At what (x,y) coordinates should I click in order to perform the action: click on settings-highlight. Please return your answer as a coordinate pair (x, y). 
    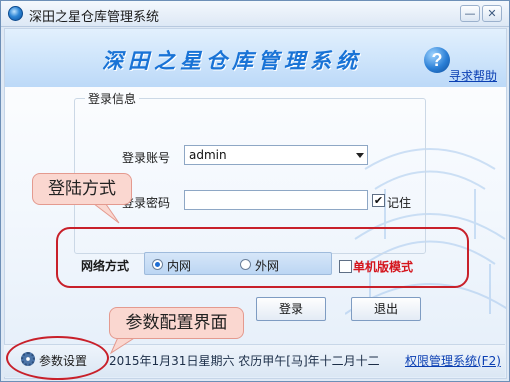
    Looking at the image, I should click on (57, 358).